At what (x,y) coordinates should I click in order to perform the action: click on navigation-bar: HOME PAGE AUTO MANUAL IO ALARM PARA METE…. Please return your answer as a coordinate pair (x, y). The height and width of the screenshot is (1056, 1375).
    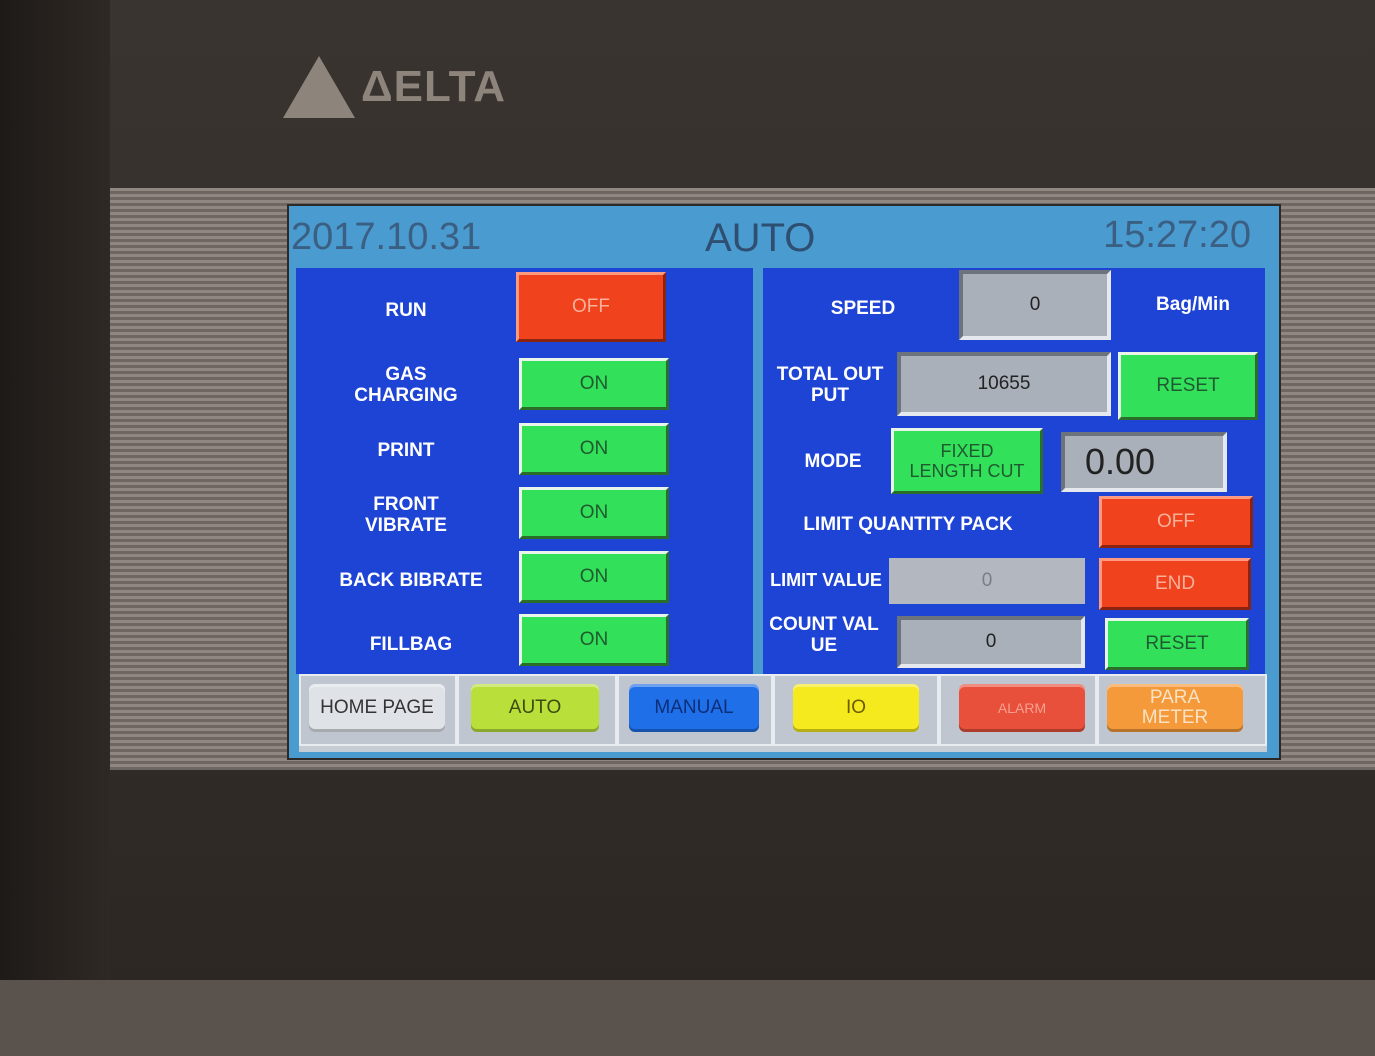
    Looking at the image, I should click on (783, 713).